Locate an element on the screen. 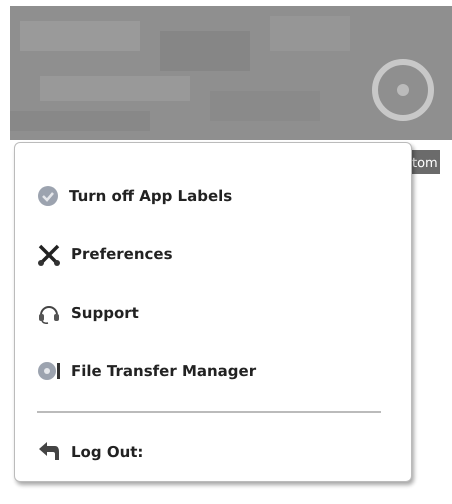 This screenshot has width=452, height=504. menu-item: Preferences is located at coordinates (213, 254).